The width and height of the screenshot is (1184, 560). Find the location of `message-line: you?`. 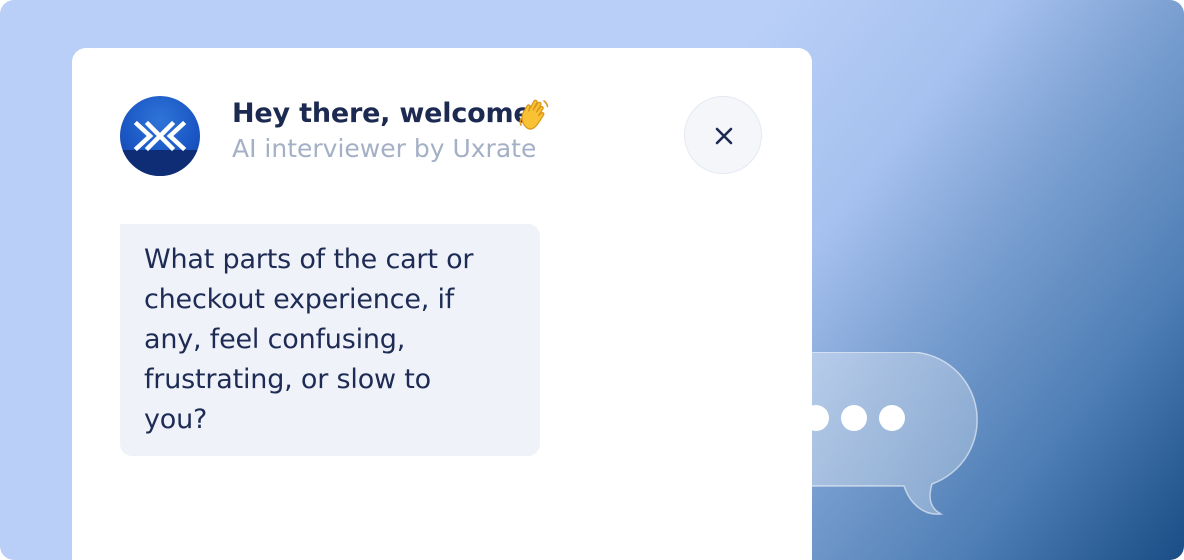

message-line: you? is located at coordinates (176, 419).